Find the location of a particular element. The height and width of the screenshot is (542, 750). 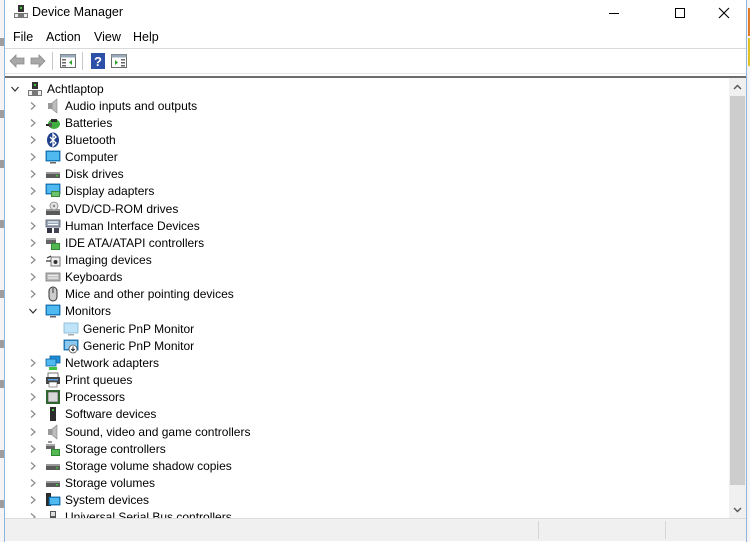

tree-item-label: Universal Serial Bus controllers is located at coordinates (148, 514).